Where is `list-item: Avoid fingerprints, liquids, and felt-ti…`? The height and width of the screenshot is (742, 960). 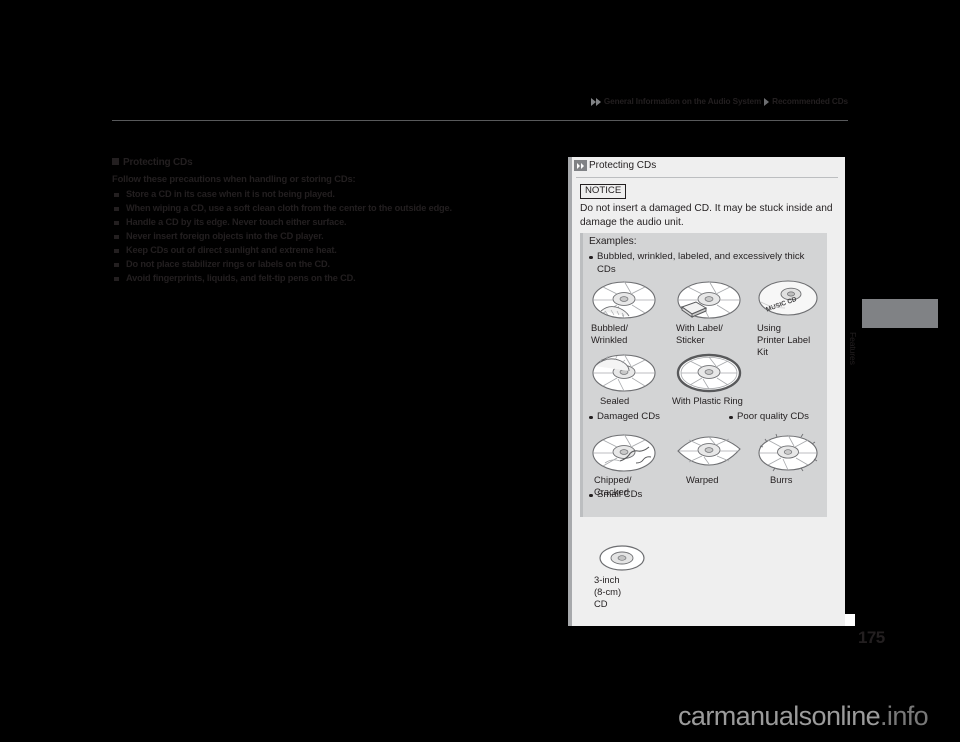 list-item: Avoid fingerprints, liquids, and felt-ti… is located at coordinates (336, 279).